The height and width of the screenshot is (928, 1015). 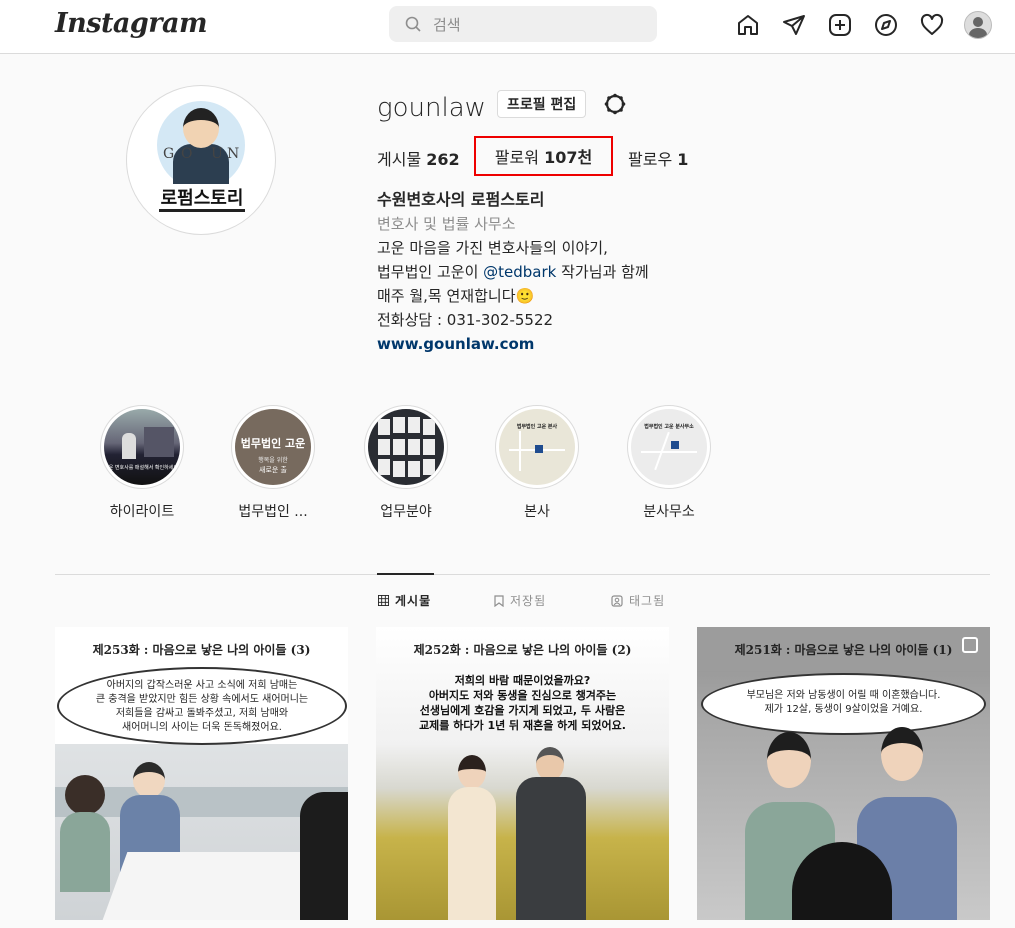 What do you see at coordinates (202, 198) in the screenshot?
I see `profile-picture-title: 로펌스토리` at bounding box center [202, 198].